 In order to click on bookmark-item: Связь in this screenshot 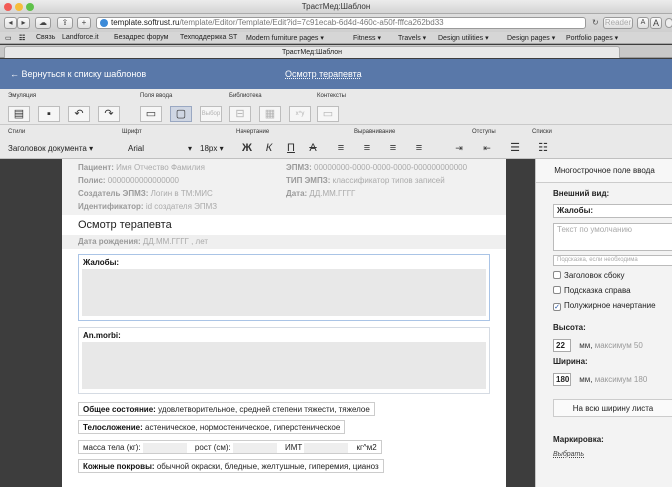, I will do `click(45, 37)`.